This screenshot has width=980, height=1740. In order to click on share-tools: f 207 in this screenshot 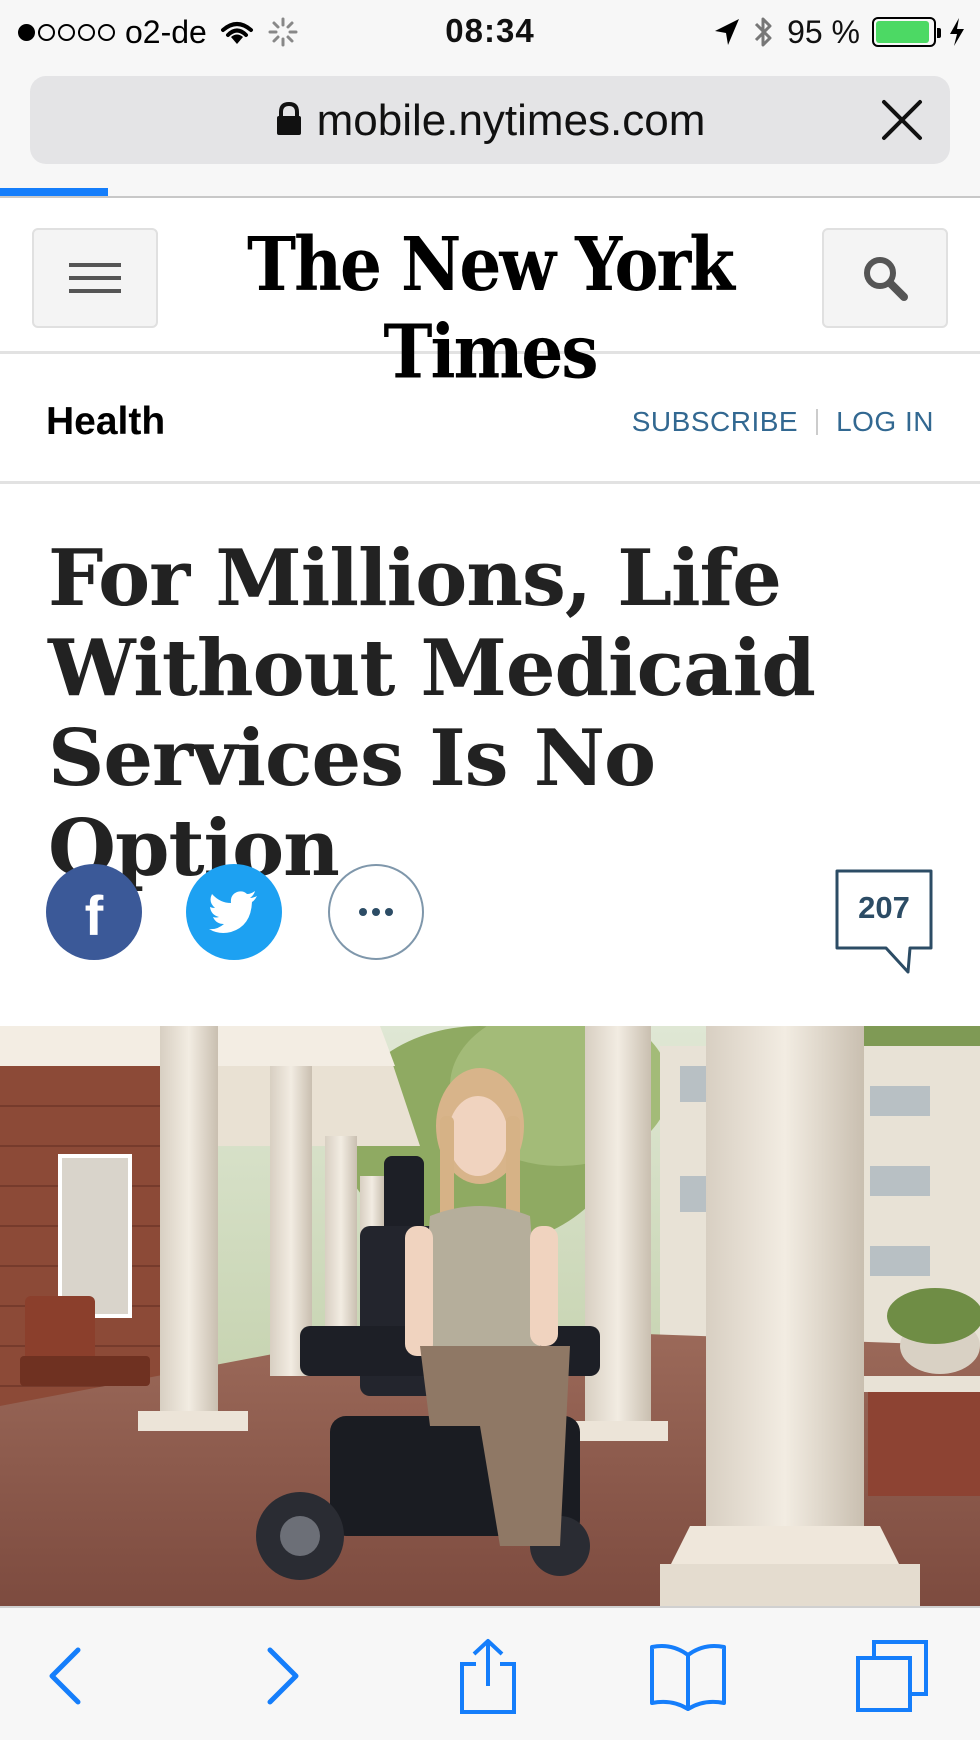, I will do `click(490, 918)`.